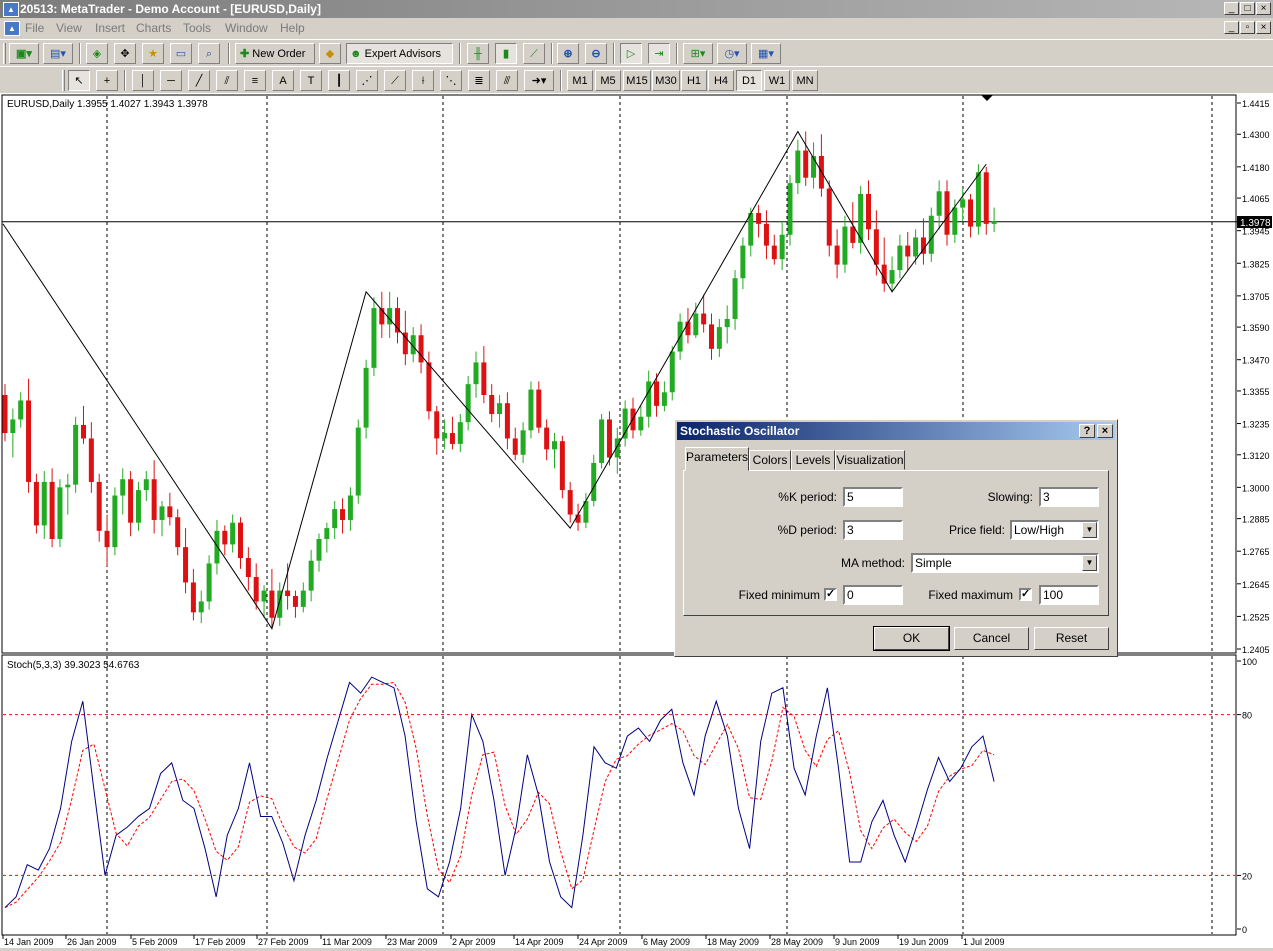 This screenshot has width=1273, height=951. I want to click on price-field-value: Low/High, so click(1039, 530).